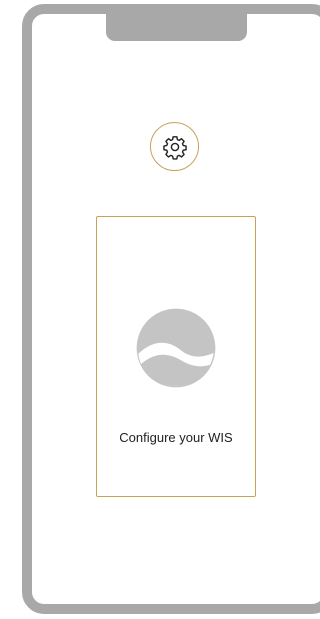 This screenshot has width=320, height=619. I want to click on gear-icon, so click(174, 147).